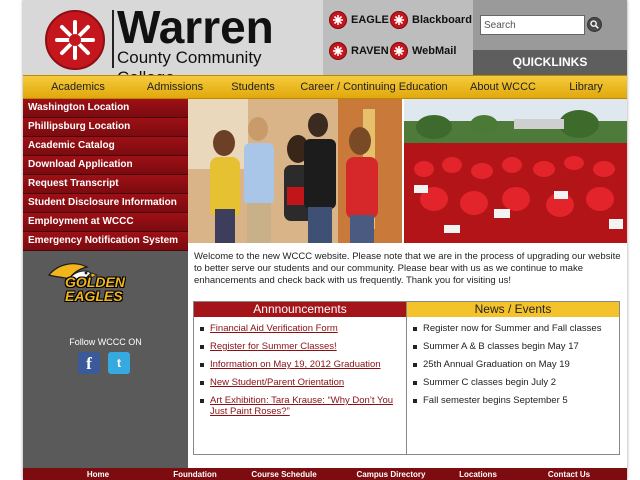 The height and width of the screenshot is (480, 640). Describe the element at coordinates (105, 184) in the screenshot. I see `sidebar-item-request-transcript: Request Transcript` at that location.